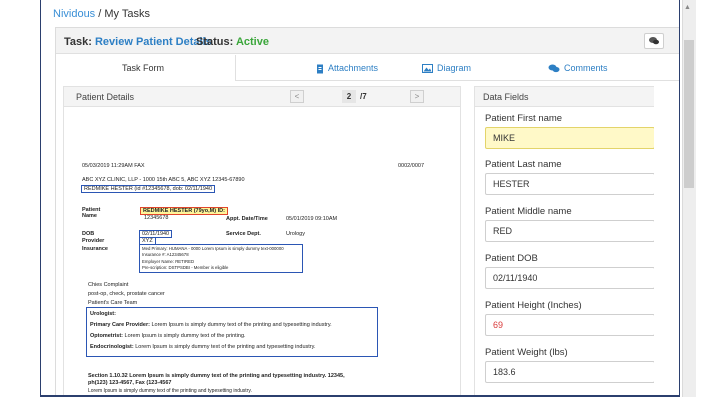  Describe the element at coordinates (184, 211) in the screenshot. I see `patient-name-highlight: REDMIKE HESTER (79yo,M) ID:` at that location.